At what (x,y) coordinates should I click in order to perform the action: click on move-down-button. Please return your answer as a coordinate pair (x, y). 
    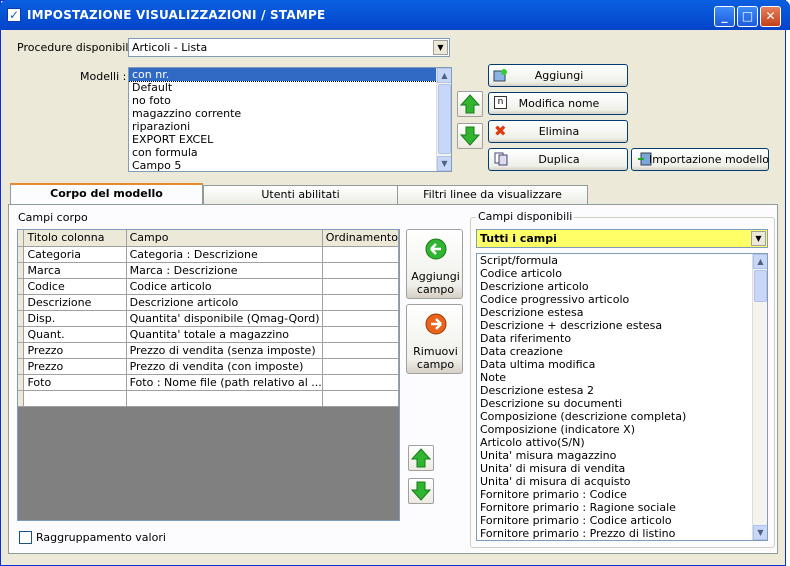
    Looking at the image, I should click on (470, 136).